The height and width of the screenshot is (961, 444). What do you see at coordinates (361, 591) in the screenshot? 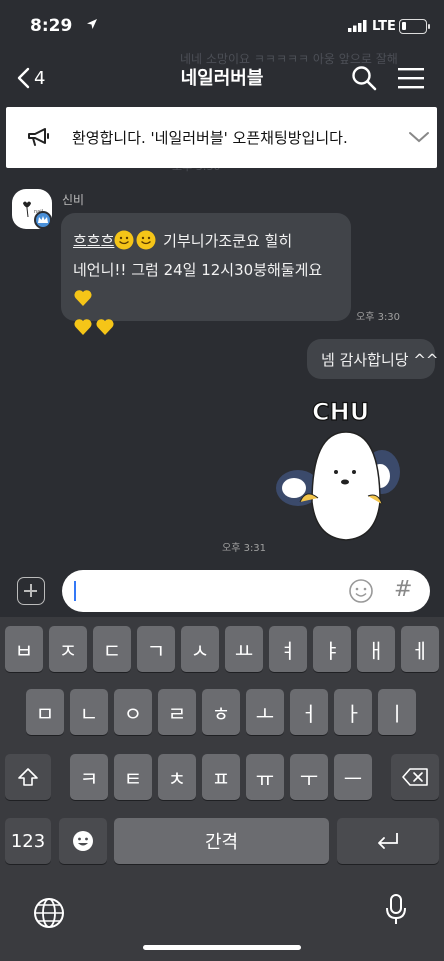
I see `smiley-icon` at bounding box center [361, 591].